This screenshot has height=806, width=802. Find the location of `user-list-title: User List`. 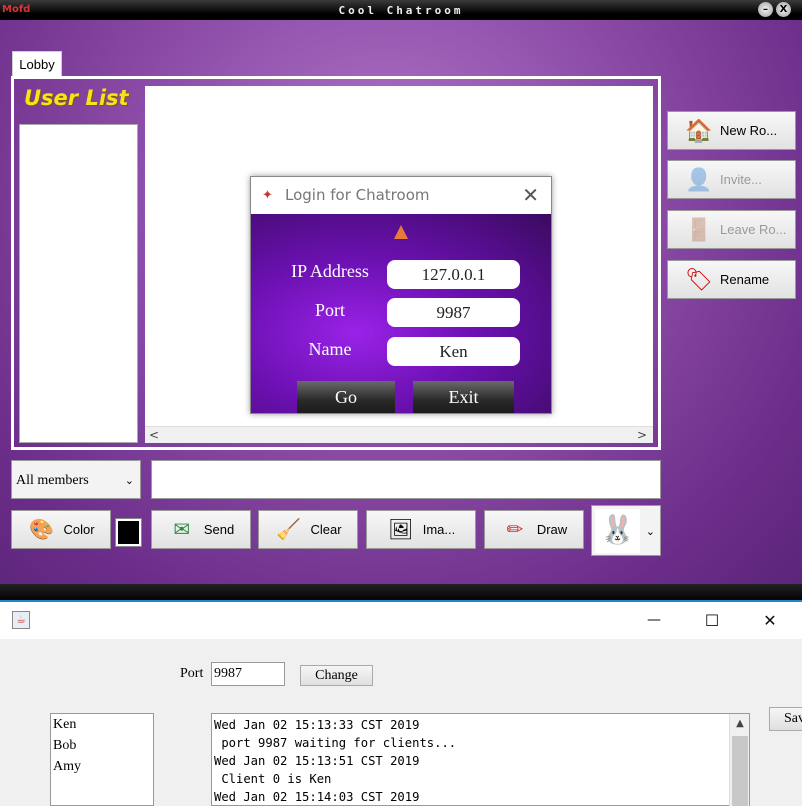

user-list-title: User List is located at coordinates (76, 98).